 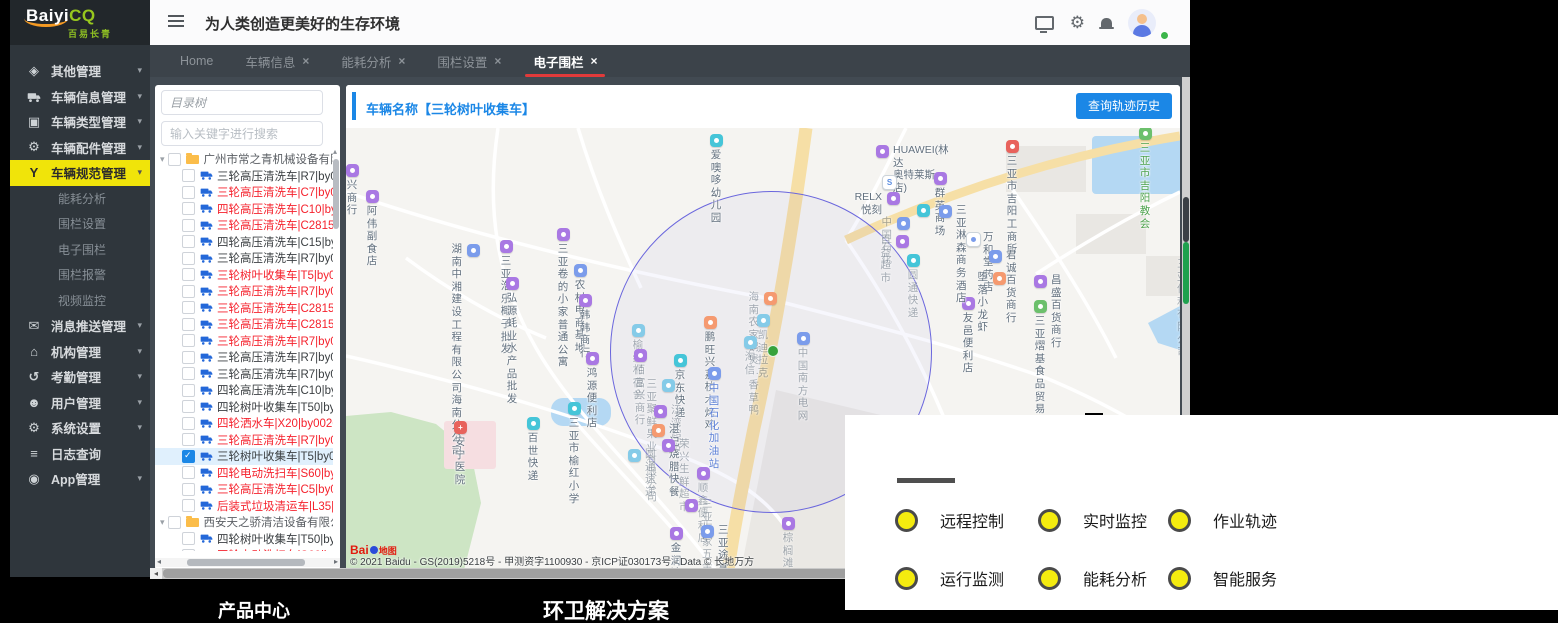 What do you see at coordinates (1106, 23) in the screenshot?
I see `bell-icon` at bounding box center [1106, 23].